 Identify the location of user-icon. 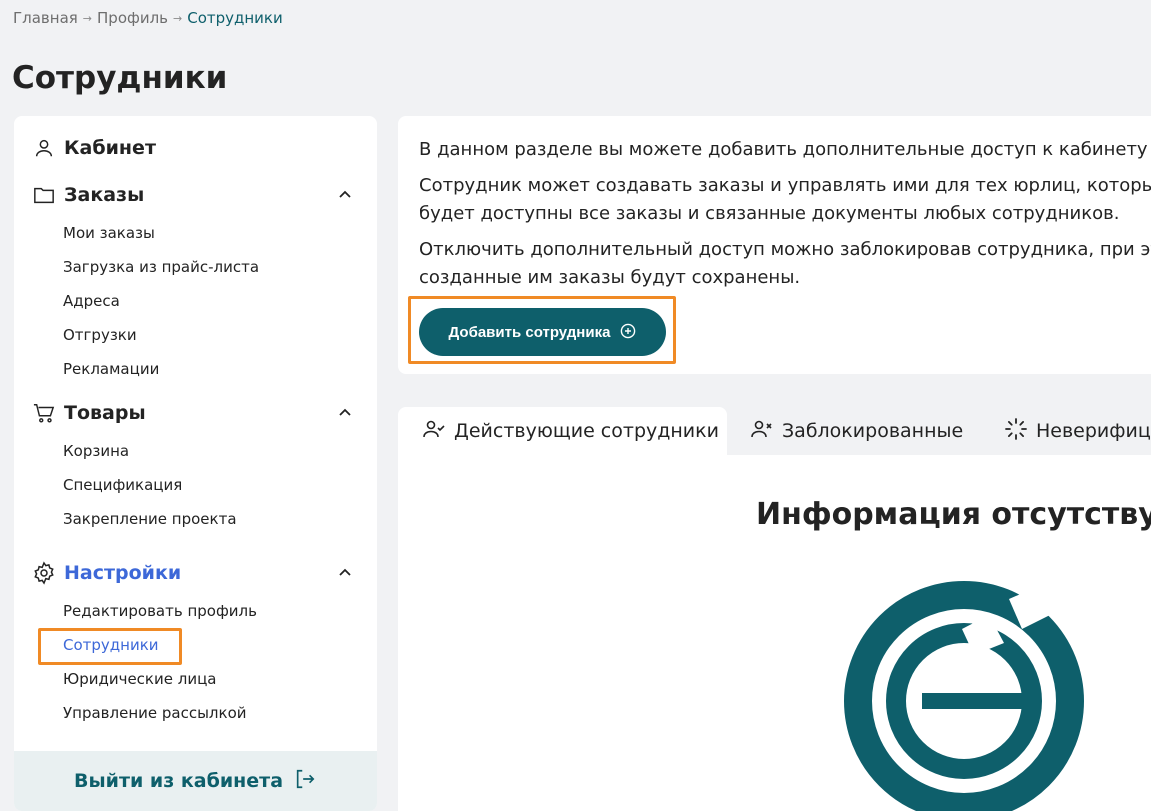
(44, 148).